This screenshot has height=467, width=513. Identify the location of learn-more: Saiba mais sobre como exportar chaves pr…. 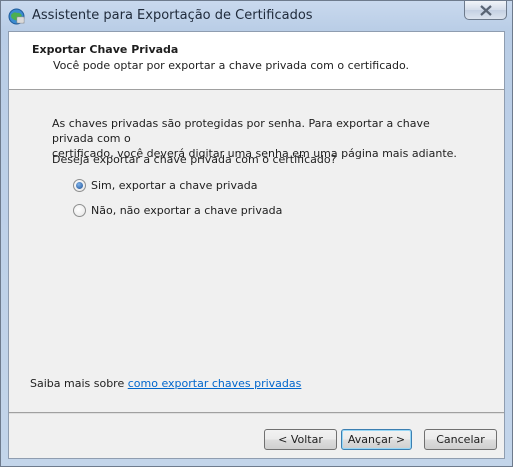
(165, 383).